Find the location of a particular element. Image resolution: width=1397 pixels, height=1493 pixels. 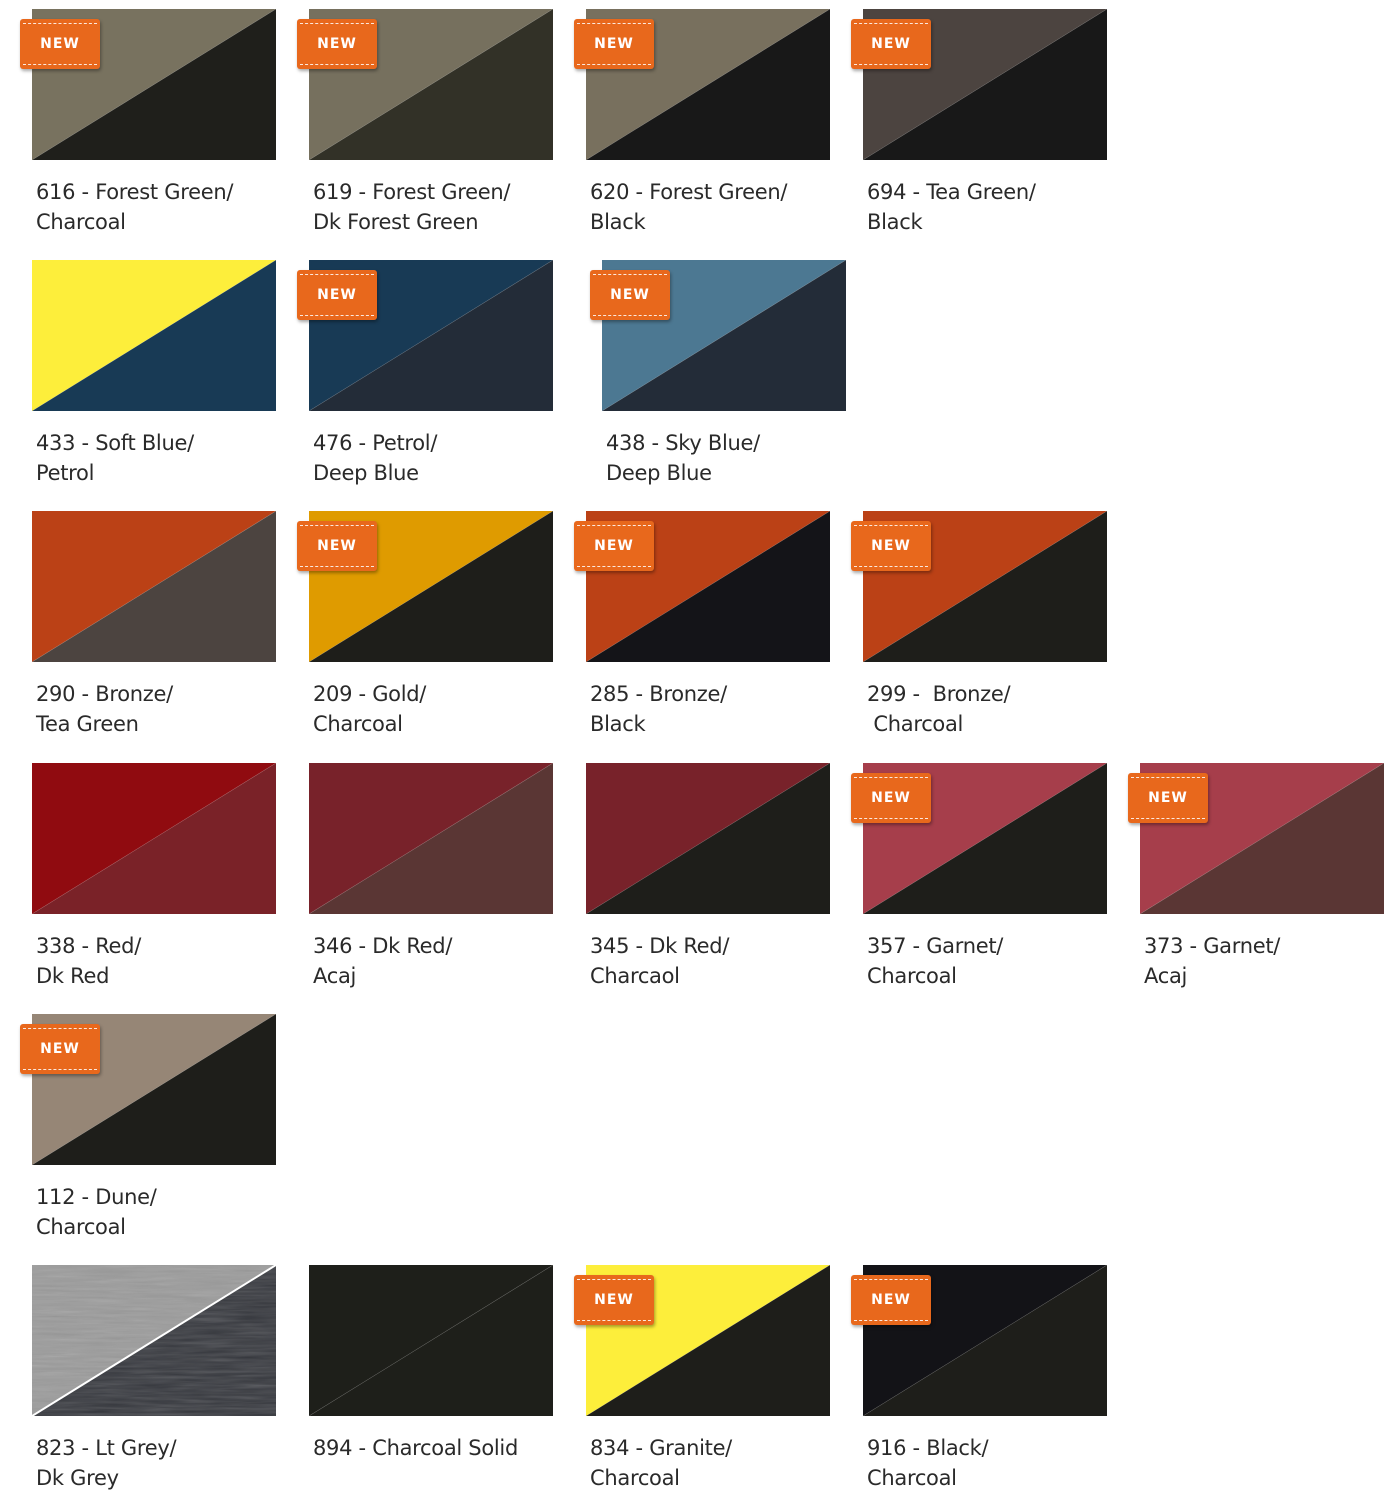

swatch-caption: 357 - Garnet/Charcoal is located at coordinates (992, 961).